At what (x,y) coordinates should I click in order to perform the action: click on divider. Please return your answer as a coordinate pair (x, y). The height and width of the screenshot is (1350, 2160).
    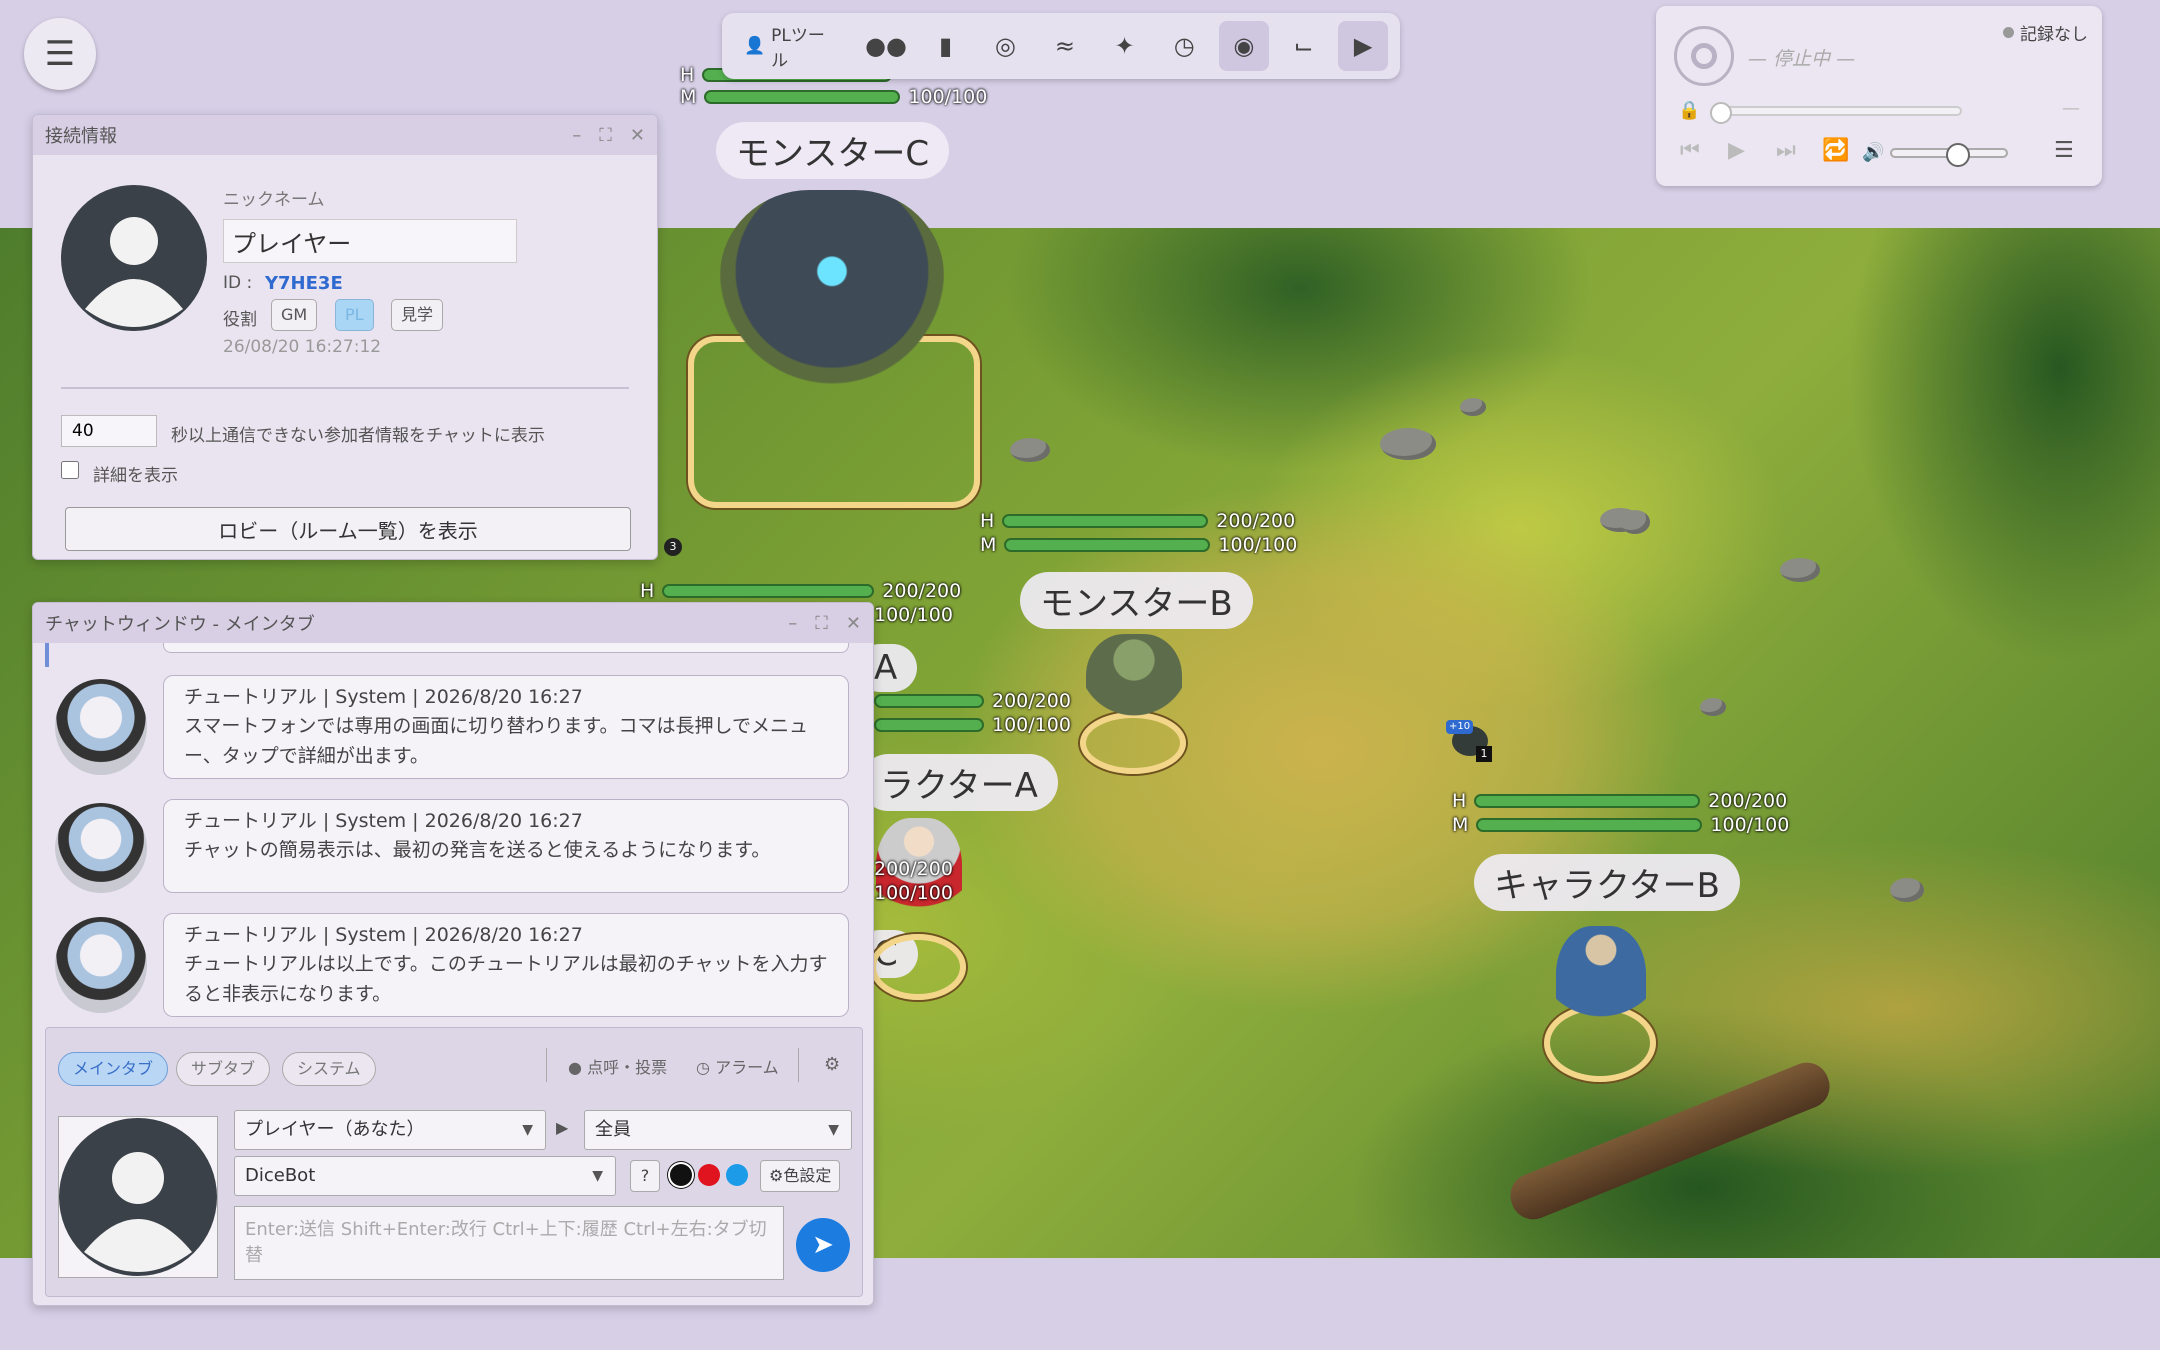
    Looking at the image, I should click on (345, 388).